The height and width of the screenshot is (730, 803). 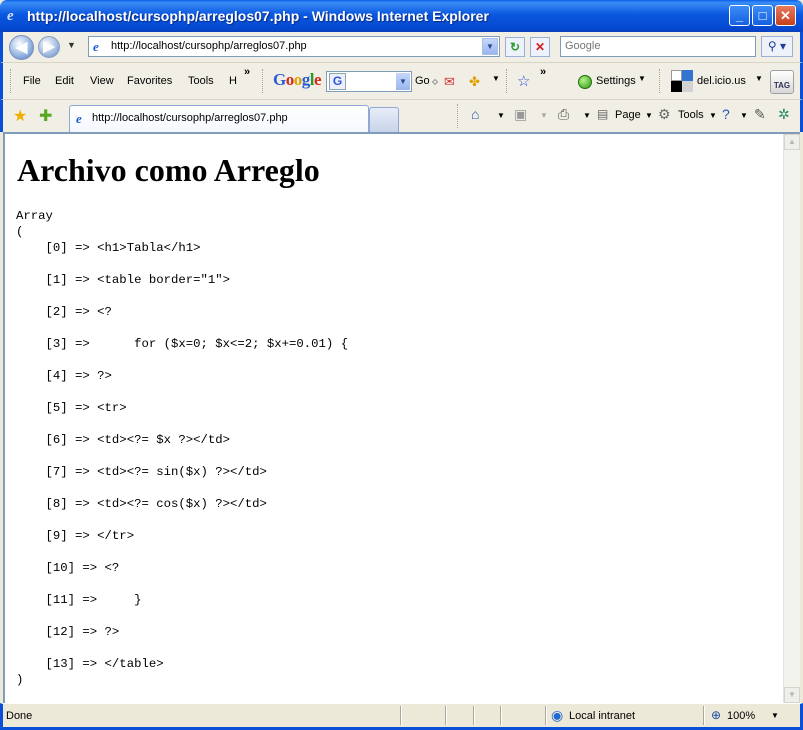 I want to click on google-search-field: G ▼, so click(x=369, y=81).